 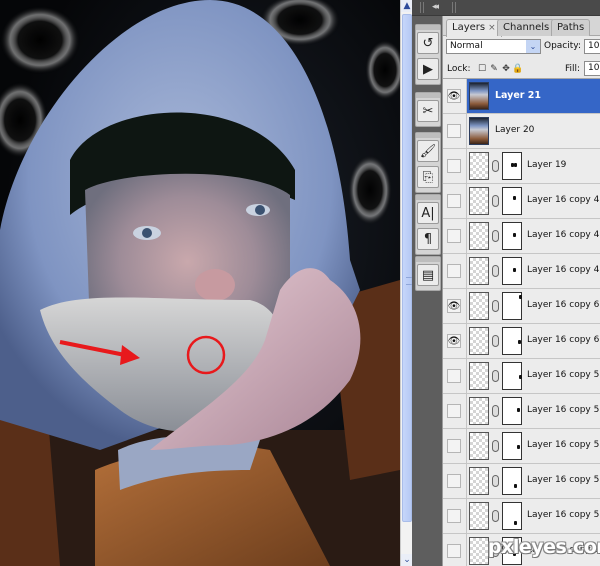 What do you see at coordinates (563, 375) in the screenshot?
I see `layer-name: Layer 16 copy 59` at bounding box center [563, 375].